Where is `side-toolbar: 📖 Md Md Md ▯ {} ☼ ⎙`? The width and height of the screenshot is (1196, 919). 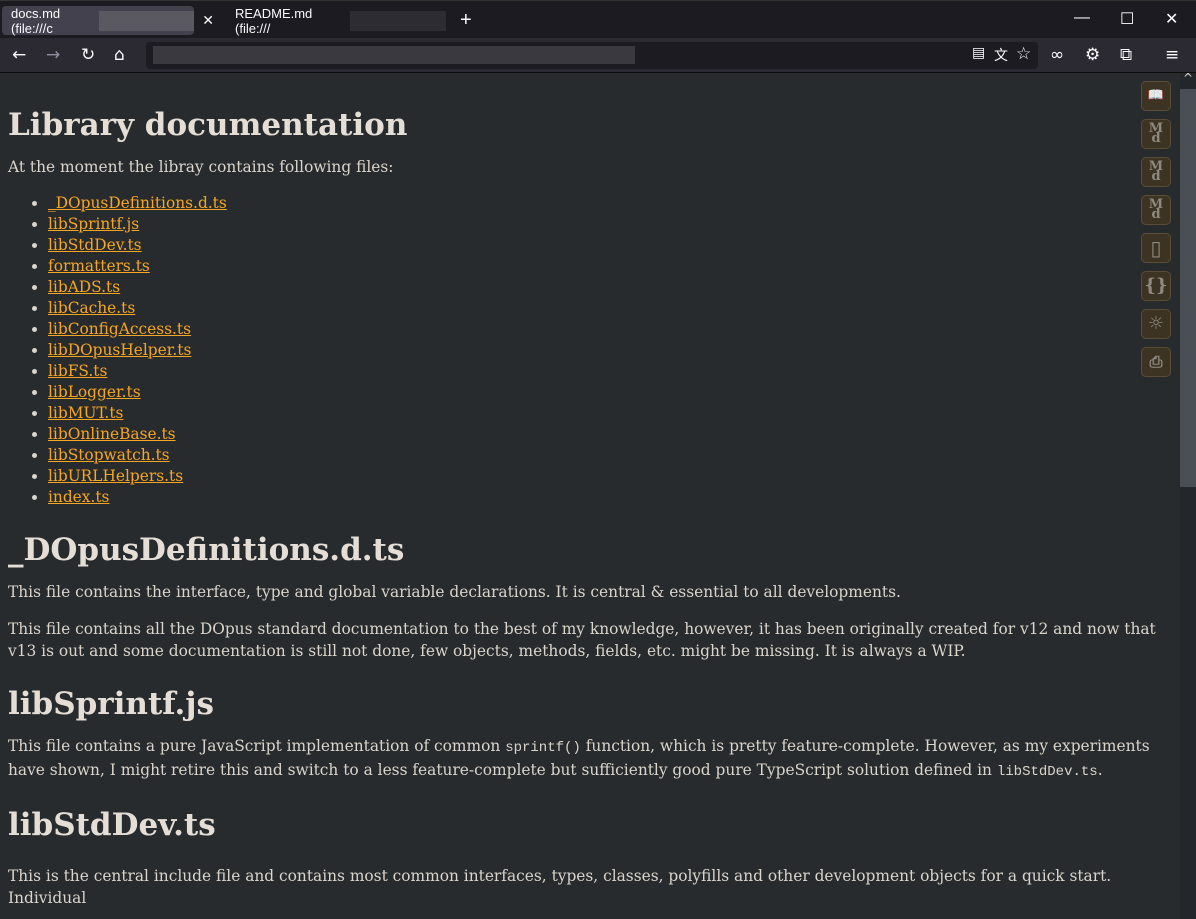
side-toolbar: 📖 Md Md Md ▯ {} ☼ ⎙ is located at coordinates (1156, 233).